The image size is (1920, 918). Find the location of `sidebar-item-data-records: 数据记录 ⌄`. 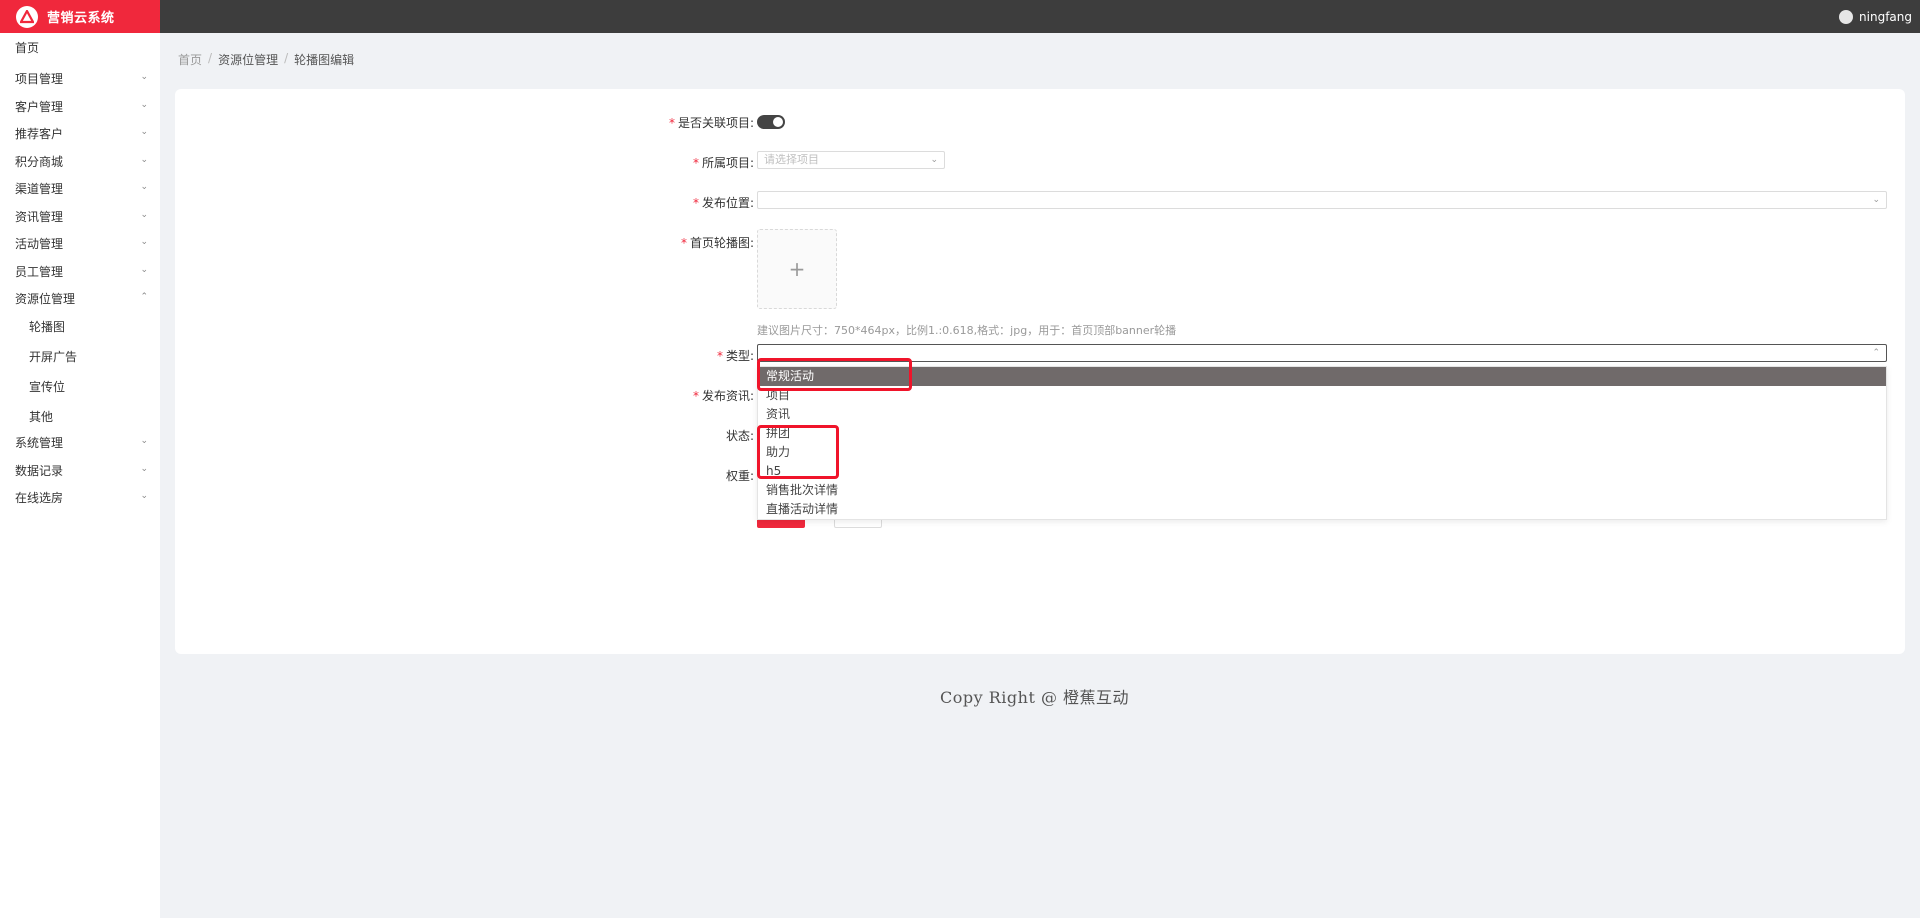

sidebar-item-data-records: 数据记录 ⌄ is located at coordinates (80, 470).